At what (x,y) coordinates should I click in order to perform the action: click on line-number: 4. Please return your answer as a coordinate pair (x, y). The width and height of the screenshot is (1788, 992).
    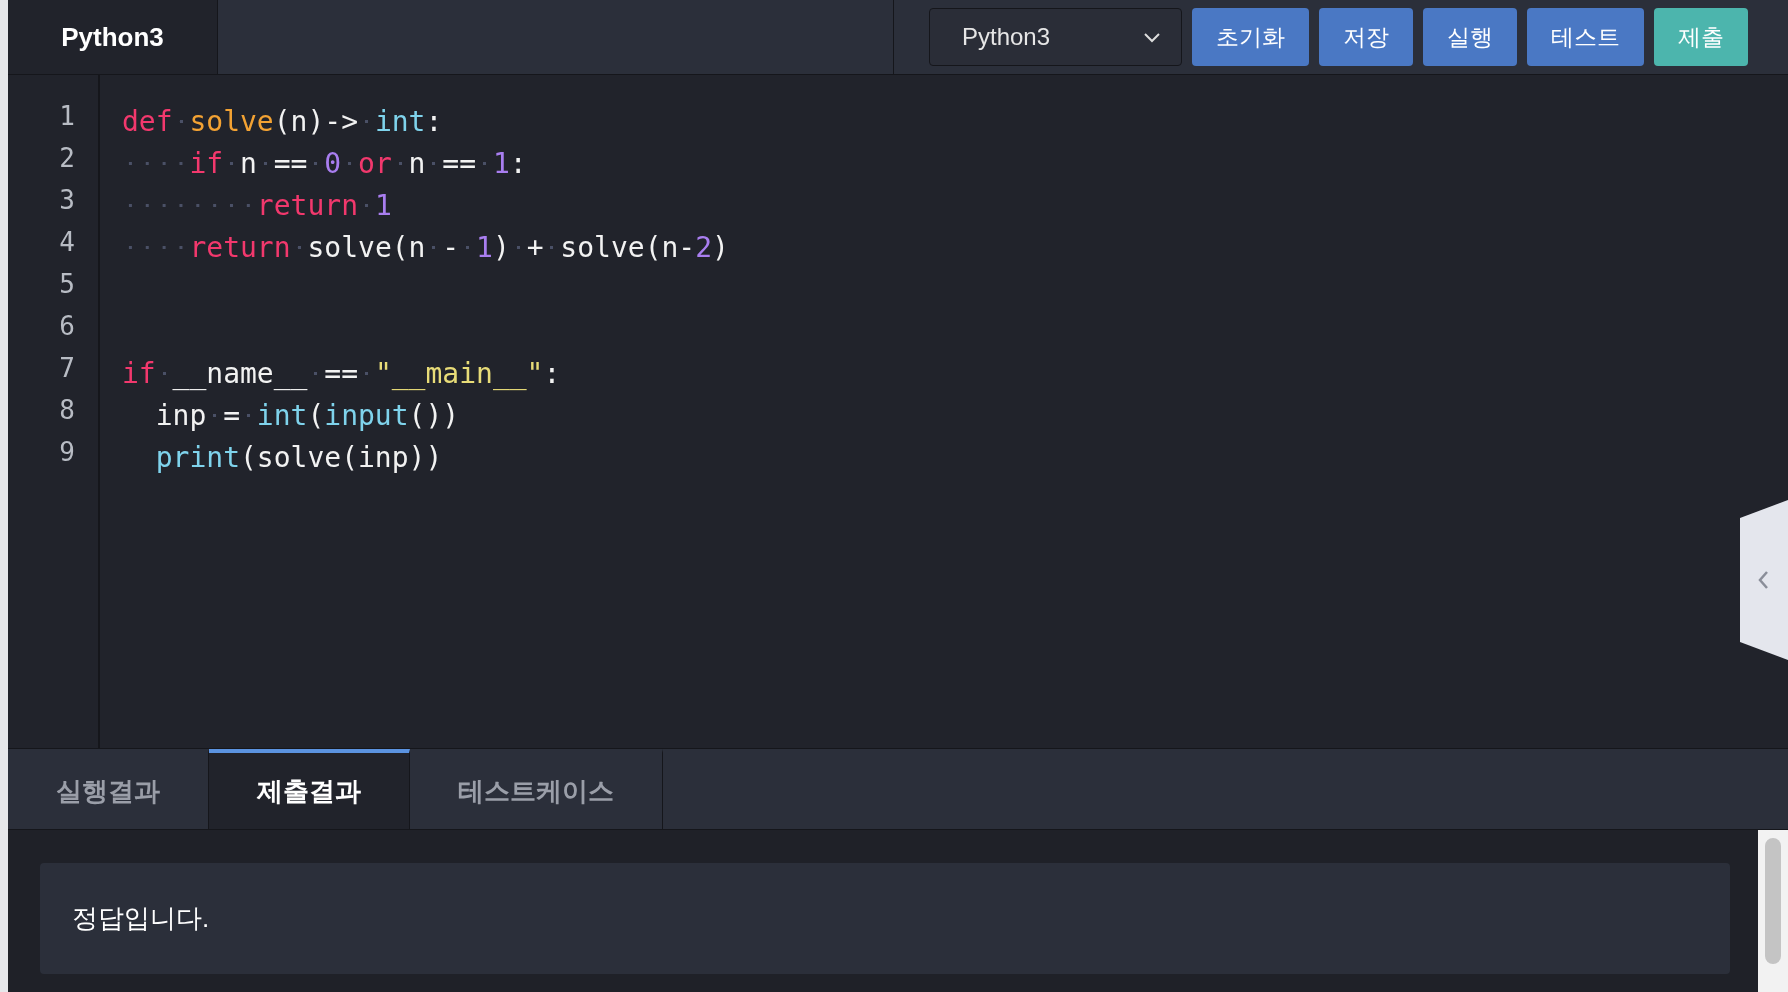
    Looking at the image, I should click on (67, 243).